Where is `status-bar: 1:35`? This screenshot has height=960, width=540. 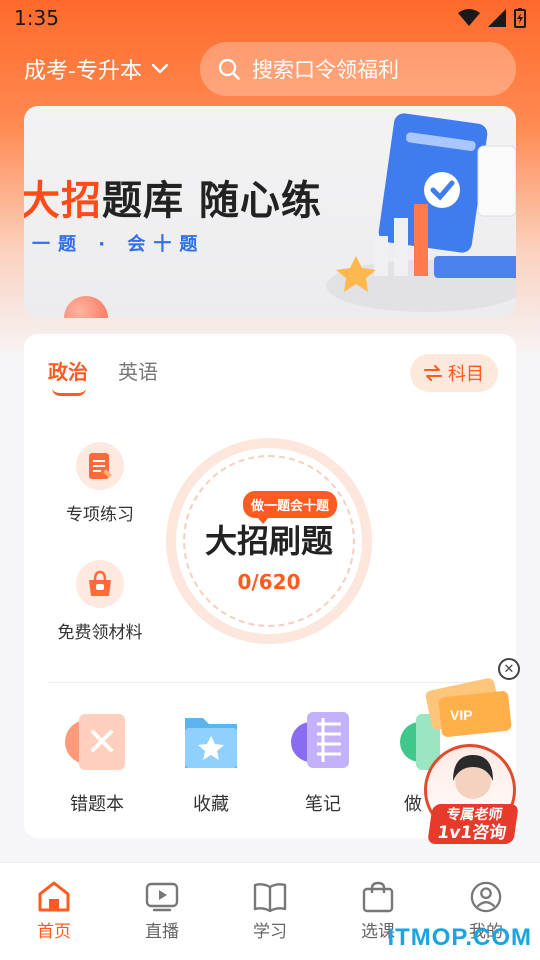
status-bar: 1:35 is located at coordinates (270, 18).